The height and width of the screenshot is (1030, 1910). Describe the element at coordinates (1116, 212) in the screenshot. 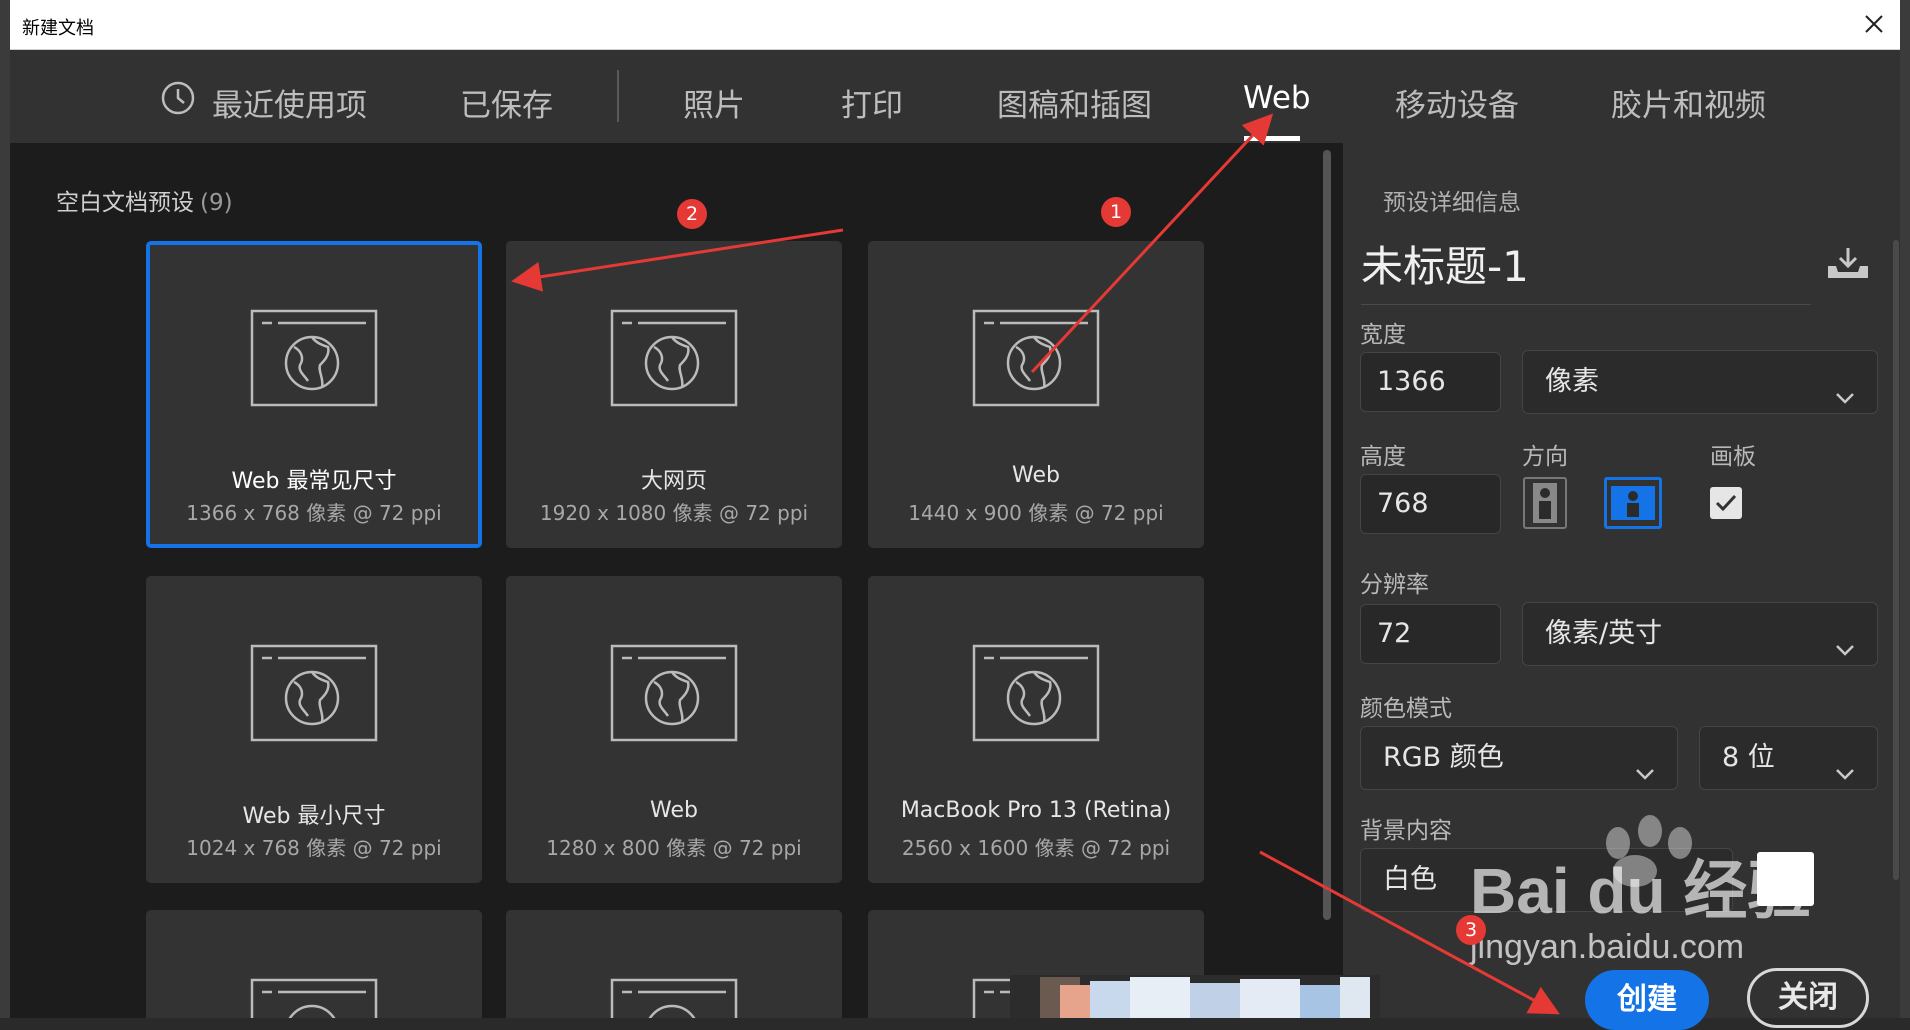

I see `annotation-badge-1: 1` at that location.